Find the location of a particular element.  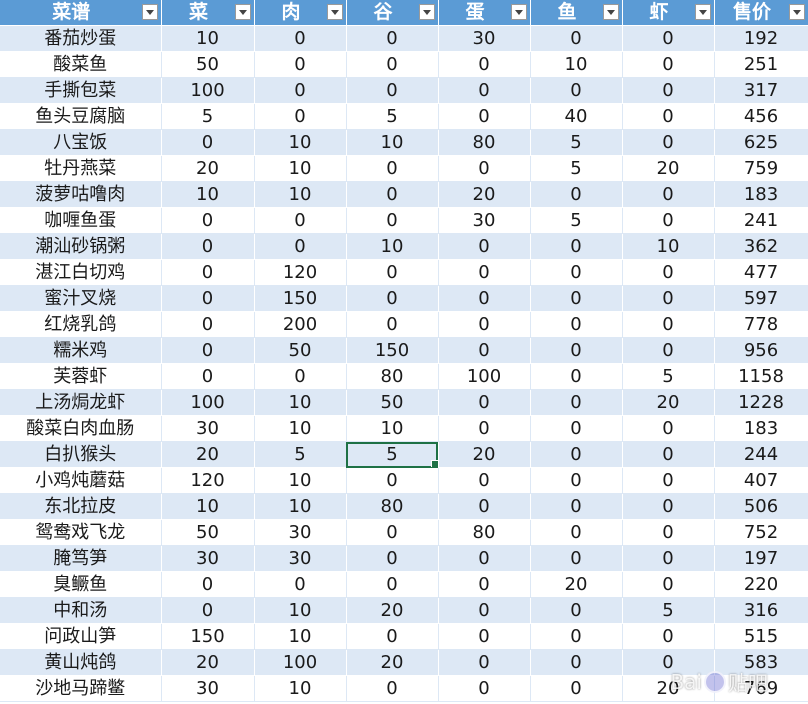

value-cell: 752 is located at coordinates (761, 532).